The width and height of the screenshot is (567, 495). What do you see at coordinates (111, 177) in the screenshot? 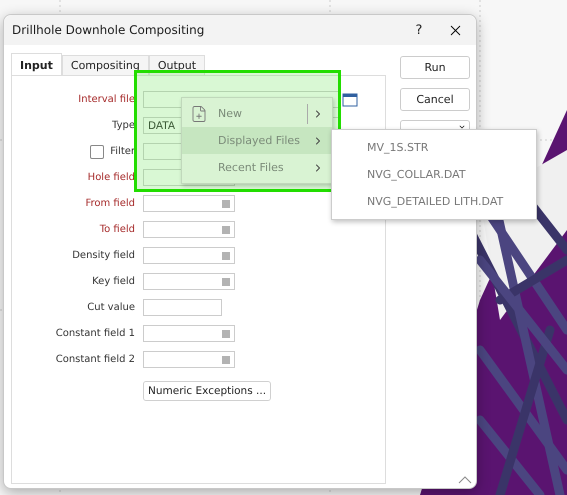
I see `field-label: Hole field` at bounding box center [111, 177].